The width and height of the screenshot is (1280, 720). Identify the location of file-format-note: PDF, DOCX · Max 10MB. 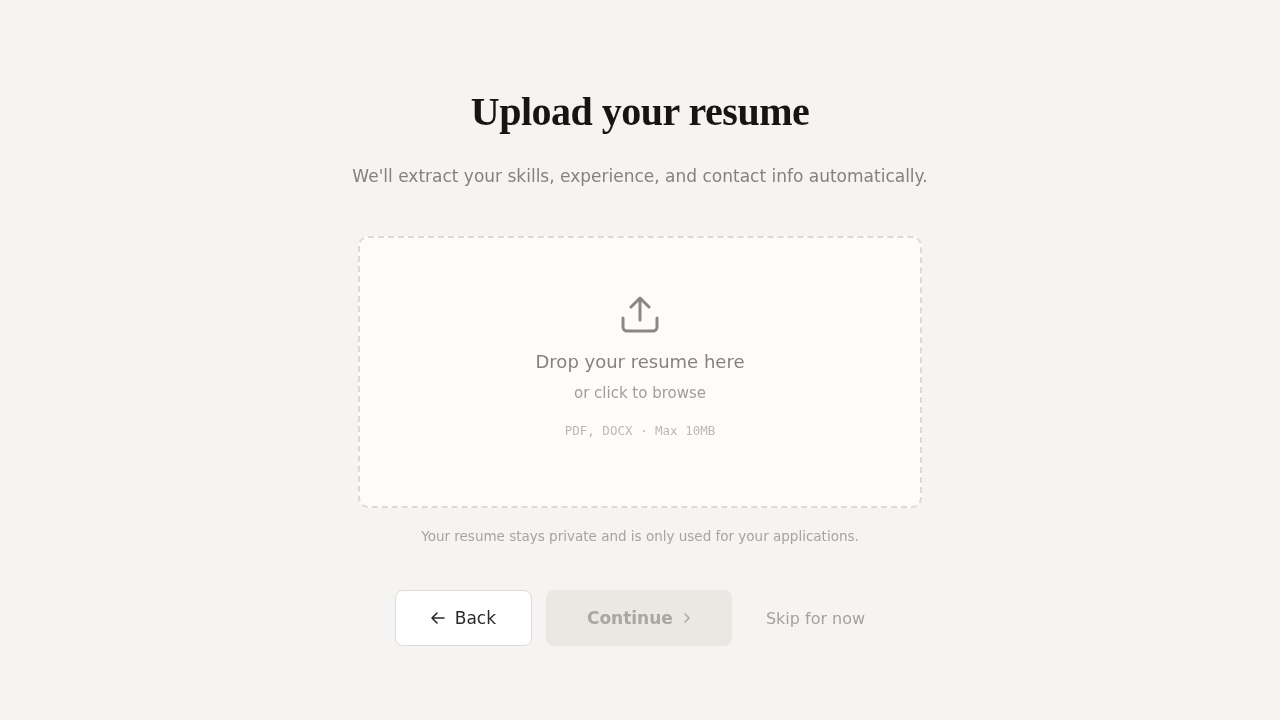
(640, 431).